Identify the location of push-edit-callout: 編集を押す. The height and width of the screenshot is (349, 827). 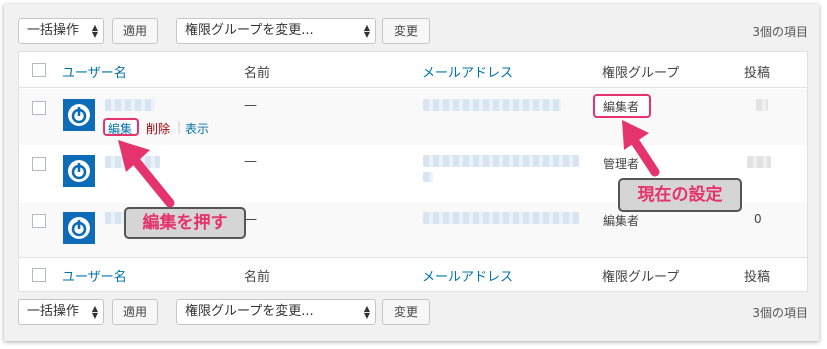
(185, 223).